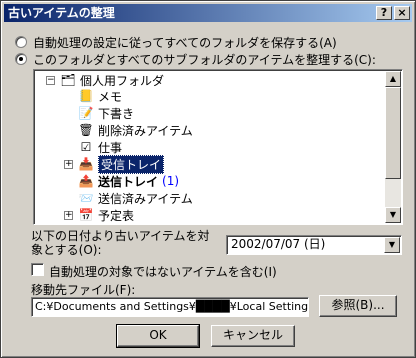 The height and width of the screenshot is (358, 416). I want to click on scroll-thumb, so click(393, 133).